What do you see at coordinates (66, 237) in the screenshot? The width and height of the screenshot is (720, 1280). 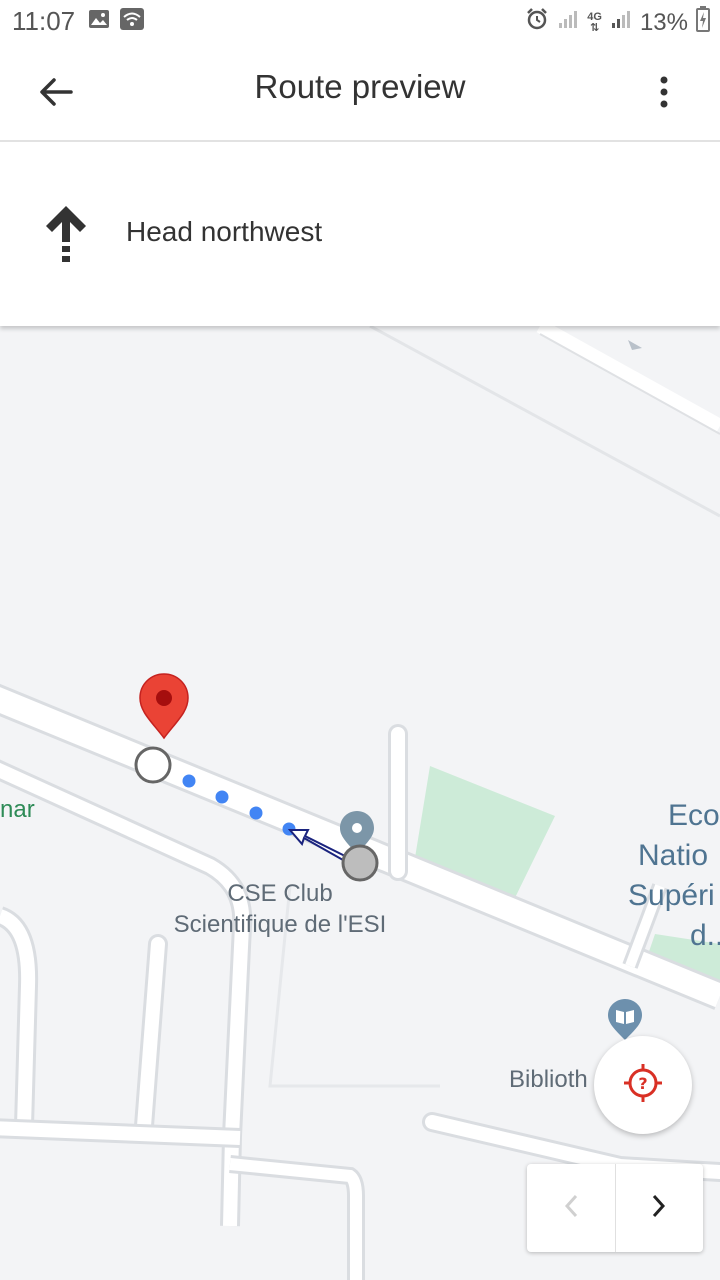 I see `arrow-up-icon` at bounding box center [66, 237].